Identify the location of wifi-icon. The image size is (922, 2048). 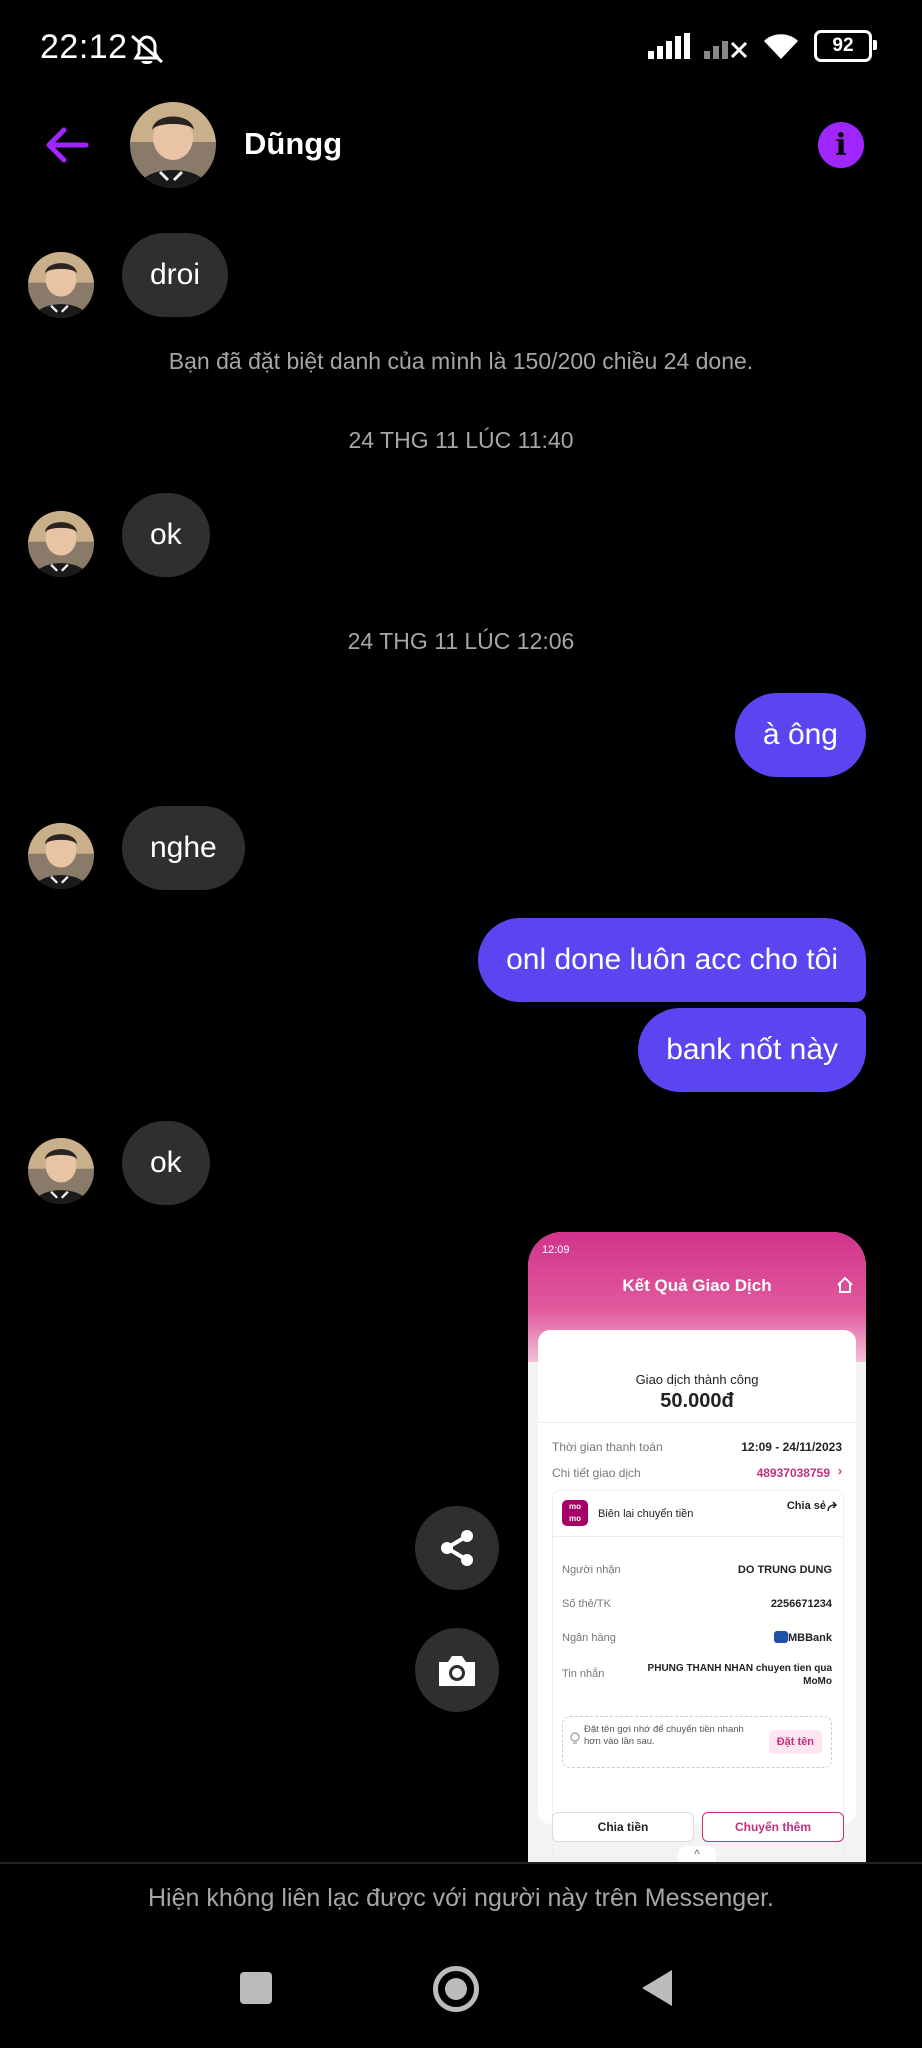
(781, 46).